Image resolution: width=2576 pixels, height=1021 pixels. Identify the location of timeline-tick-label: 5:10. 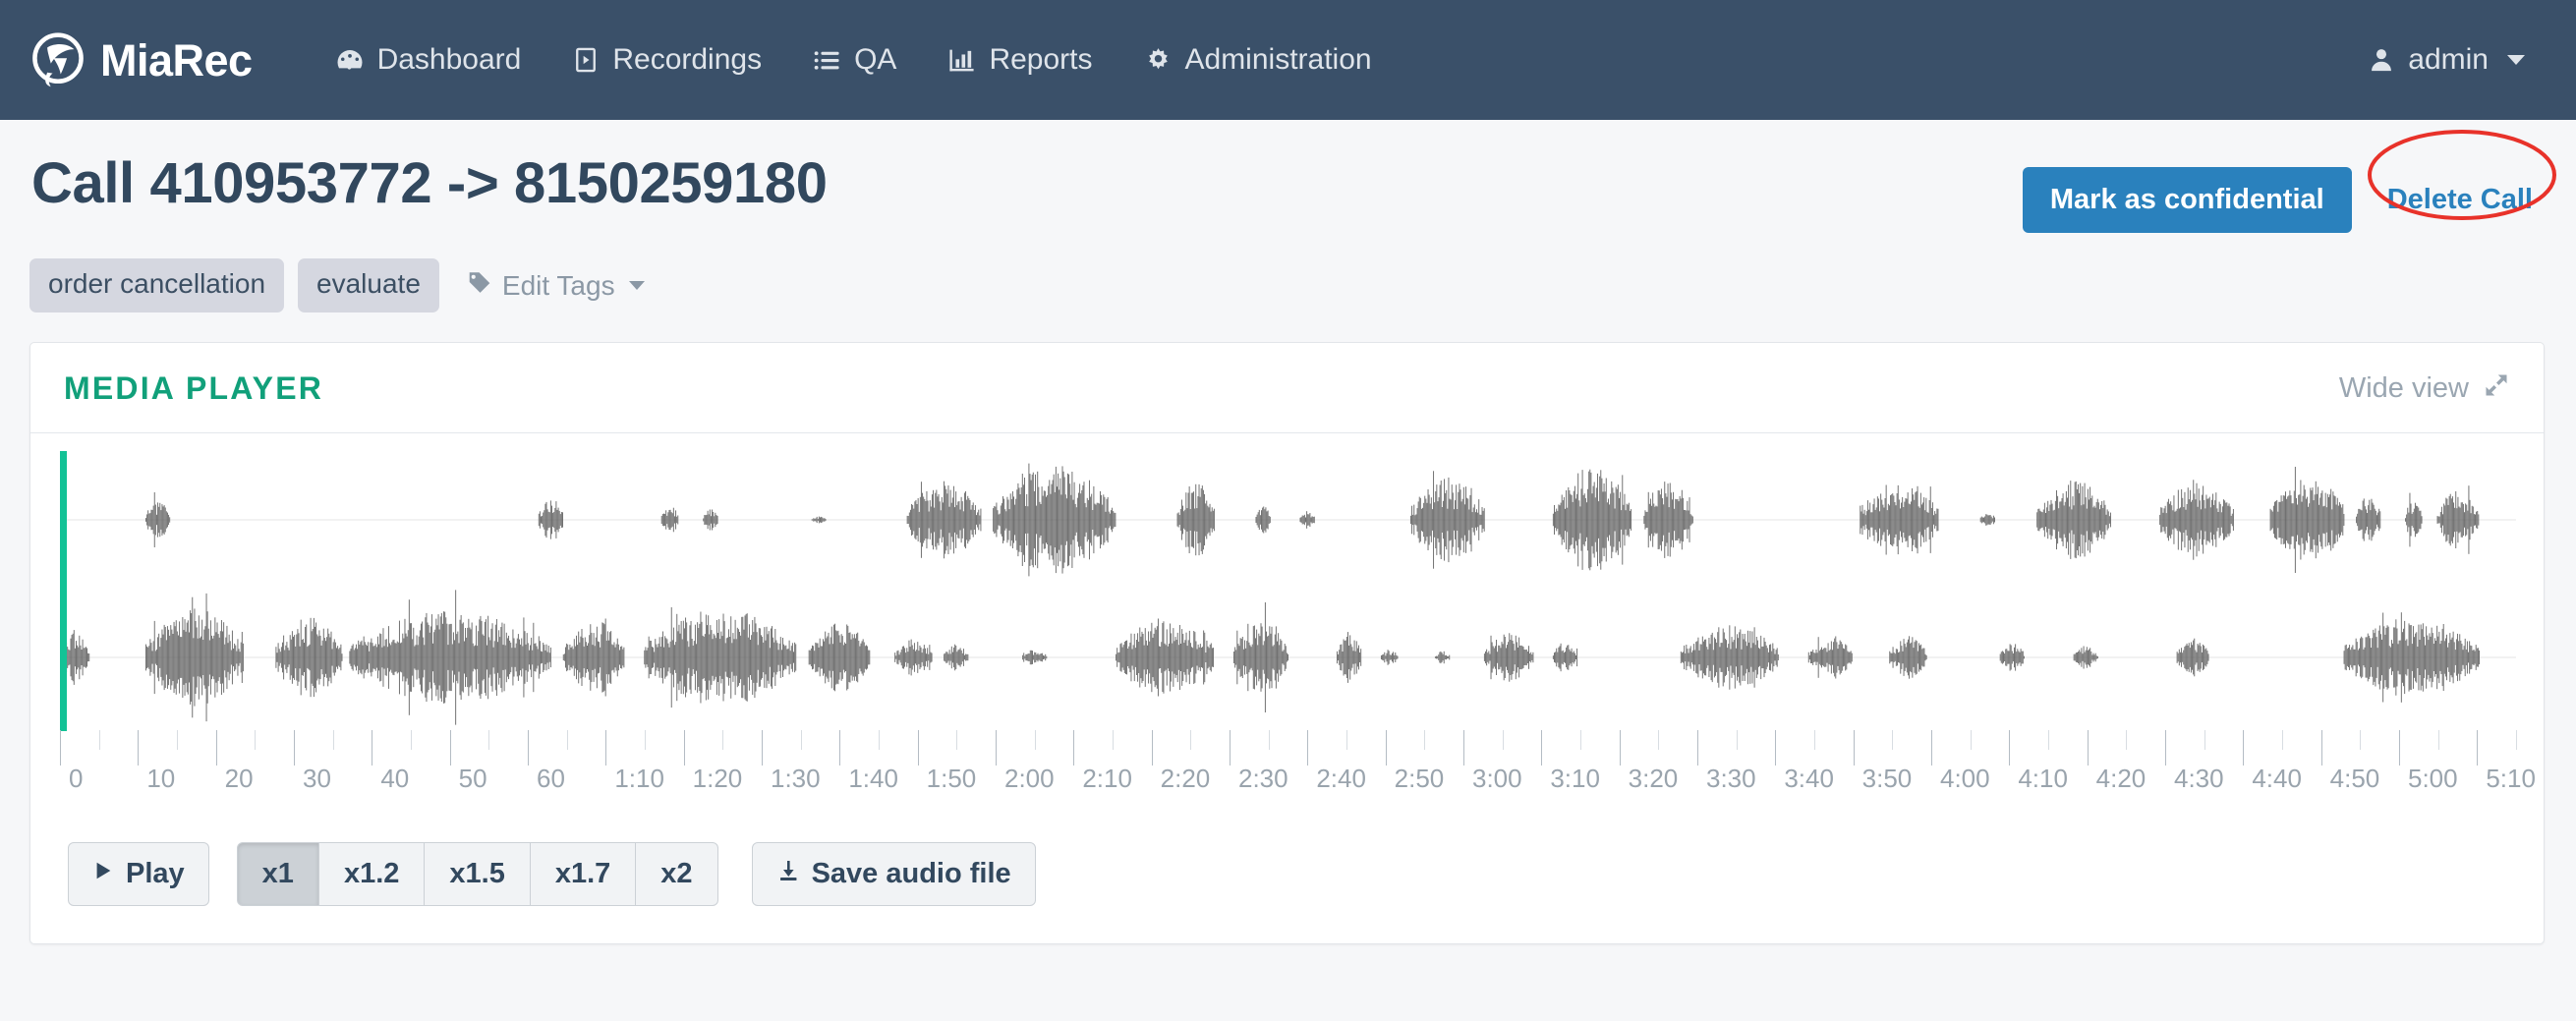
(2511, 778).